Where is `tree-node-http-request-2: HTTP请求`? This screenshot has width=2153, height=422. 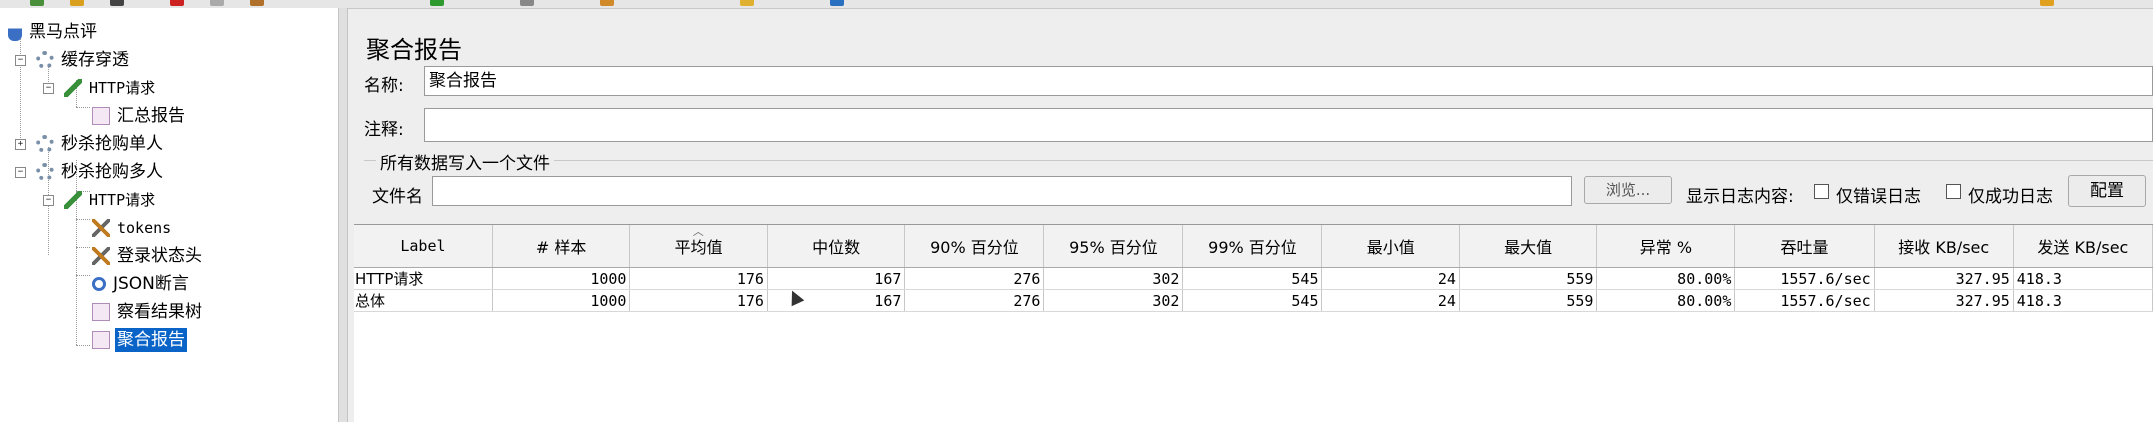
tree-node-http-request-2: HTTP请求 is located at coordinates (110, 200).